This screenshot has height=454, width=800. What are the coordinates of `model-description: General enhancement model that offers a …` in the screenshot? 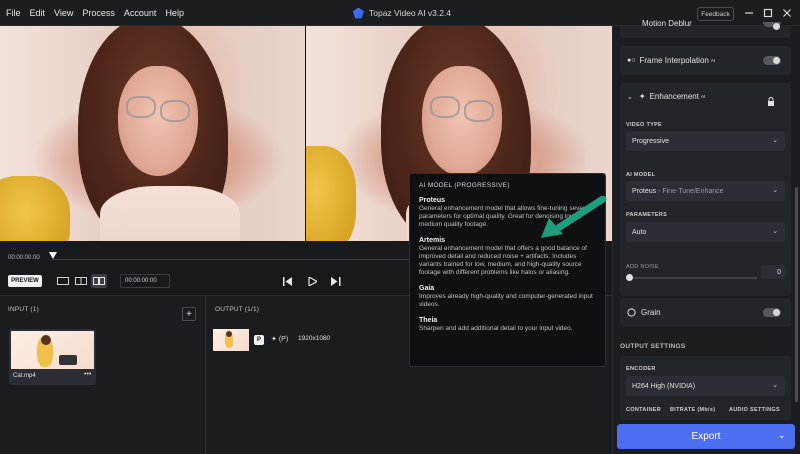 It's located at (503, 260).